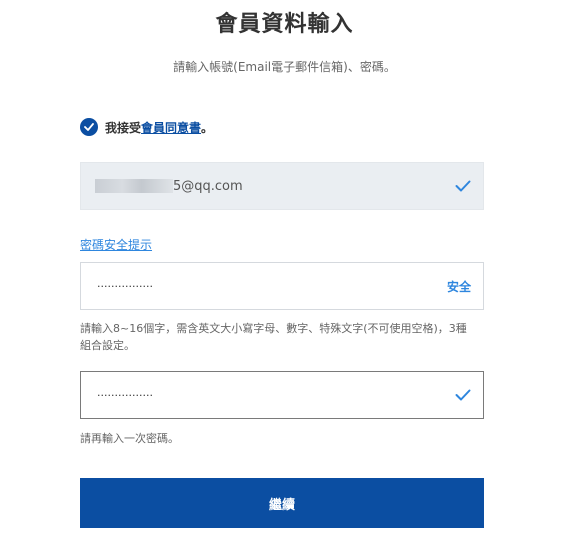 The height and width of the screenshot is (548, 569). Describe the element at coordinates (125, 286) in the screenshot. I see `password-field-value: ················` at that location.